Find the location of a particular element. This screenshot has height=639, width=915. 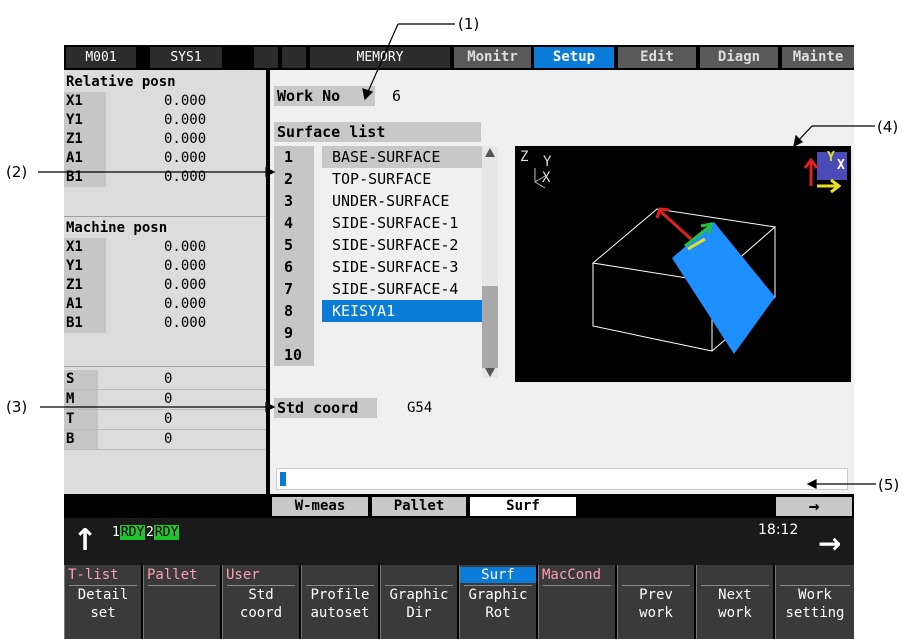

callout-3: (3) is located at coordinates (17, 407).